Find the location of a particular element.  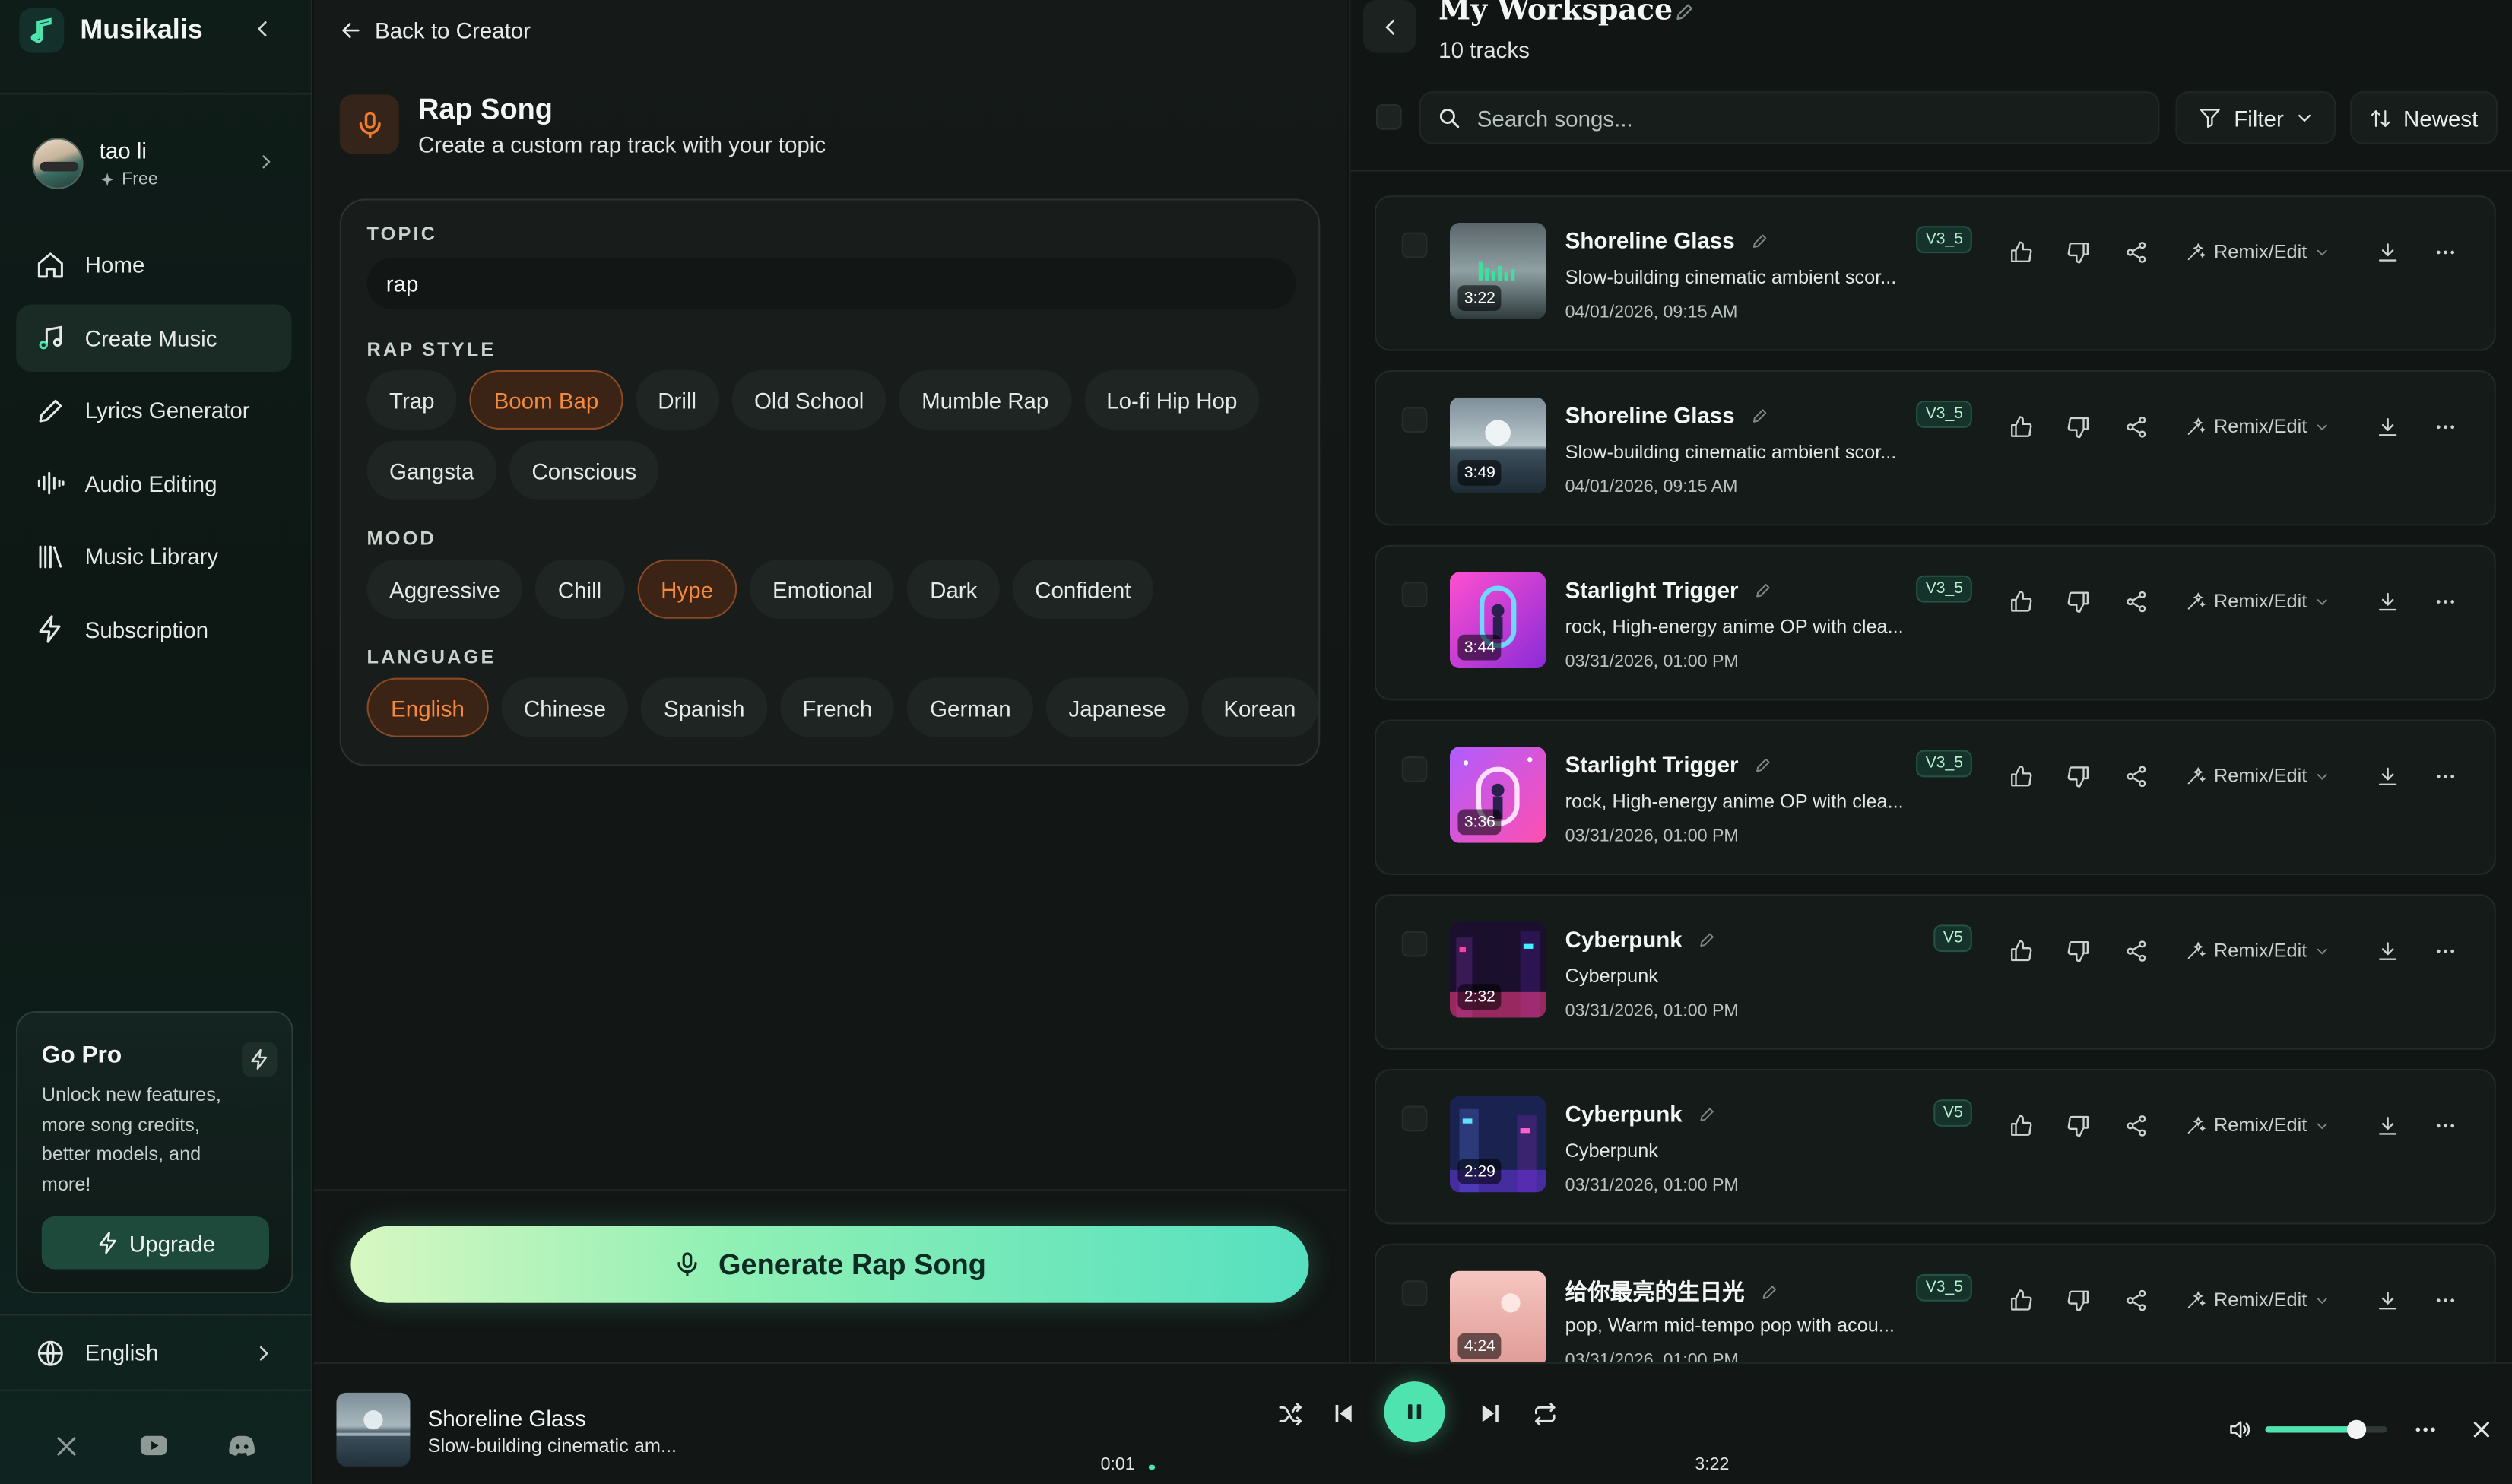

select-all-checkbox is located at coordinates (1389, 117).